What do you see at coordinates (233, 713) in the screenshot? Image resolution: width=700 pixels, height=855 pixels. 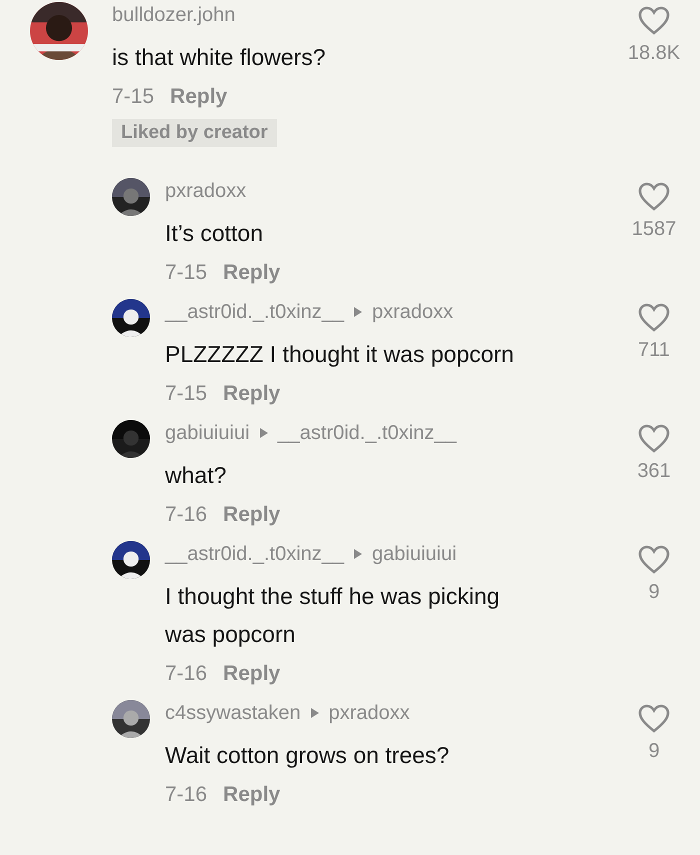 I see `username: c4ssywastaken` at bounding box center [233, 713].